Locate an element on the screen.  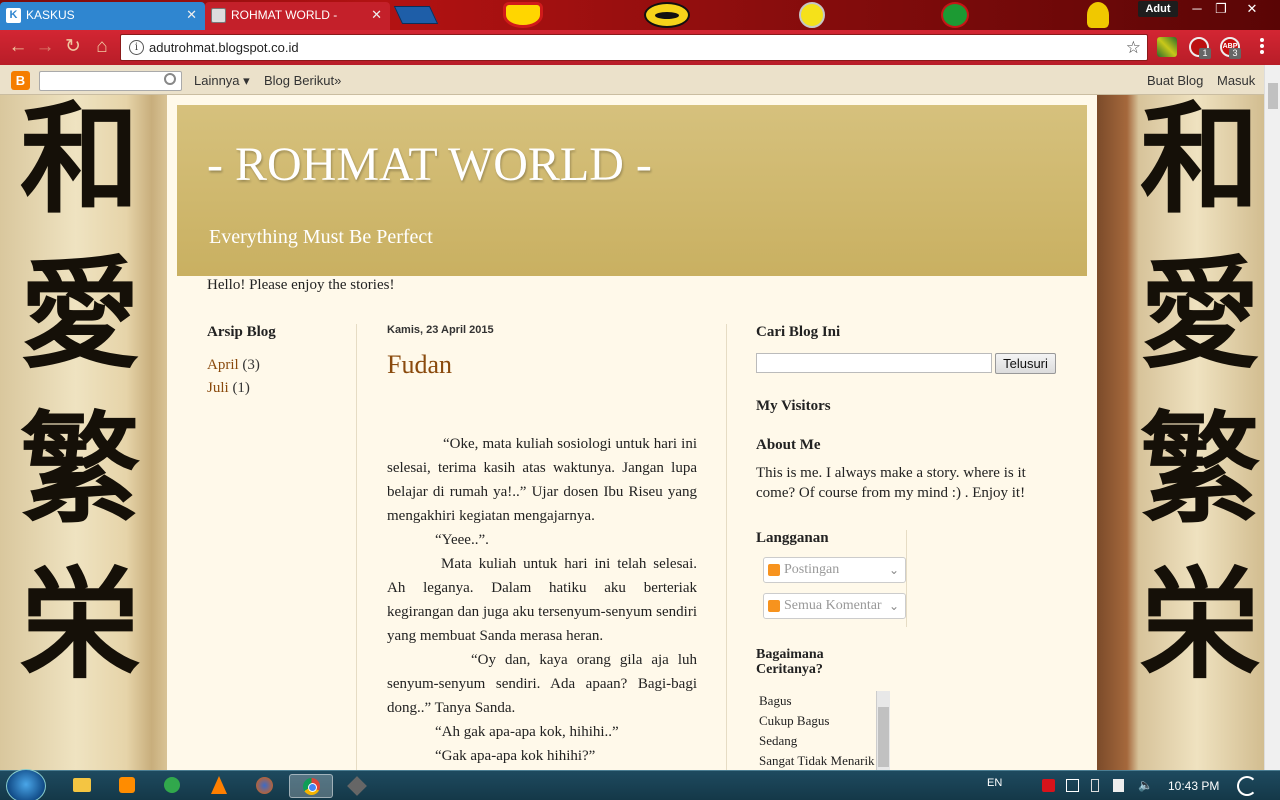
battery-tray-icon is located at coordinates (1095, 785).